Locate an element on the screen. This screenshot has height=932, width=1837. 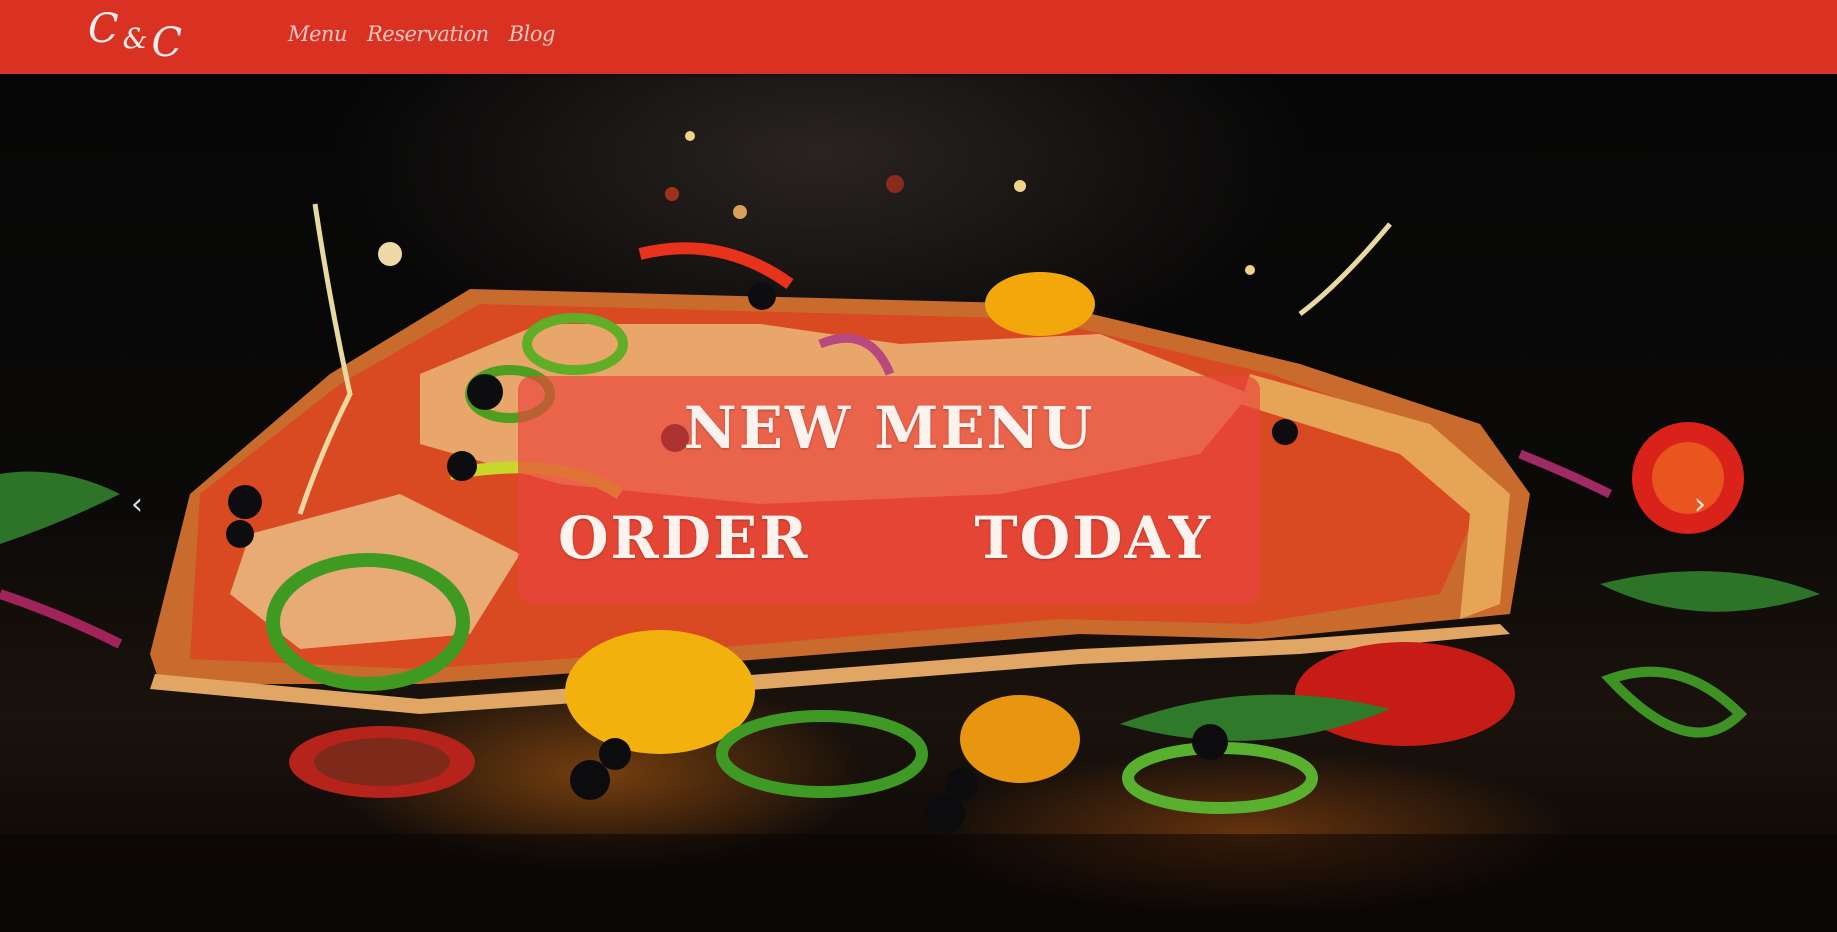
hero-caption-box: NEW MENU ORDER TODAY is located at coordinates (889, 490).